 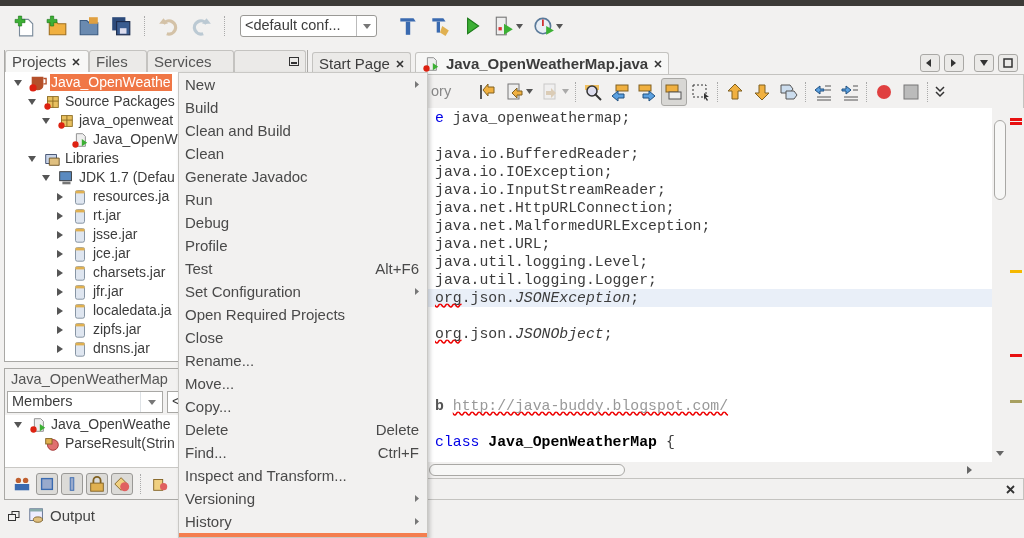 What do you see at coordinates (169, 26) in the screenshot?
I see `undo-icon` at bounding box center [169, 26].